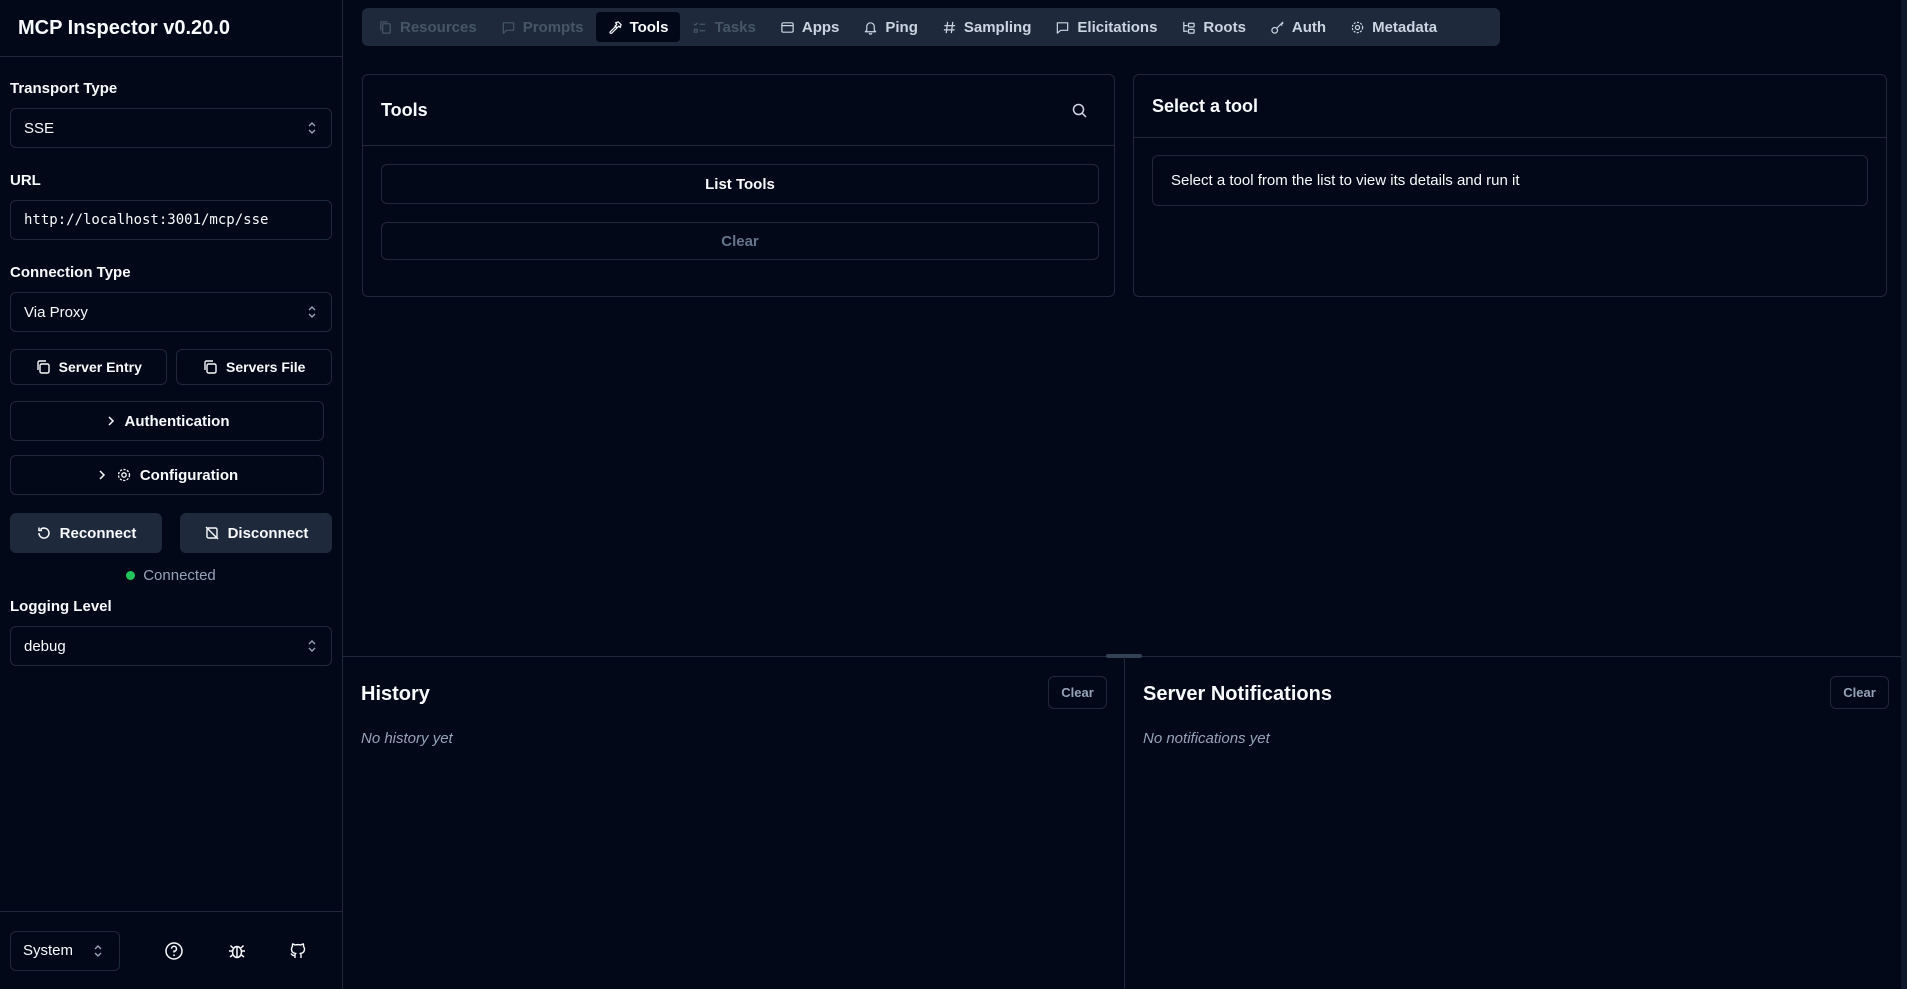 The width and height of the screenshot is (1907, 989). What do you see at coordinates (98, 533) in the screenshot?
I see `reconnect-label: Reconnect` at bounding box center [98, 533].